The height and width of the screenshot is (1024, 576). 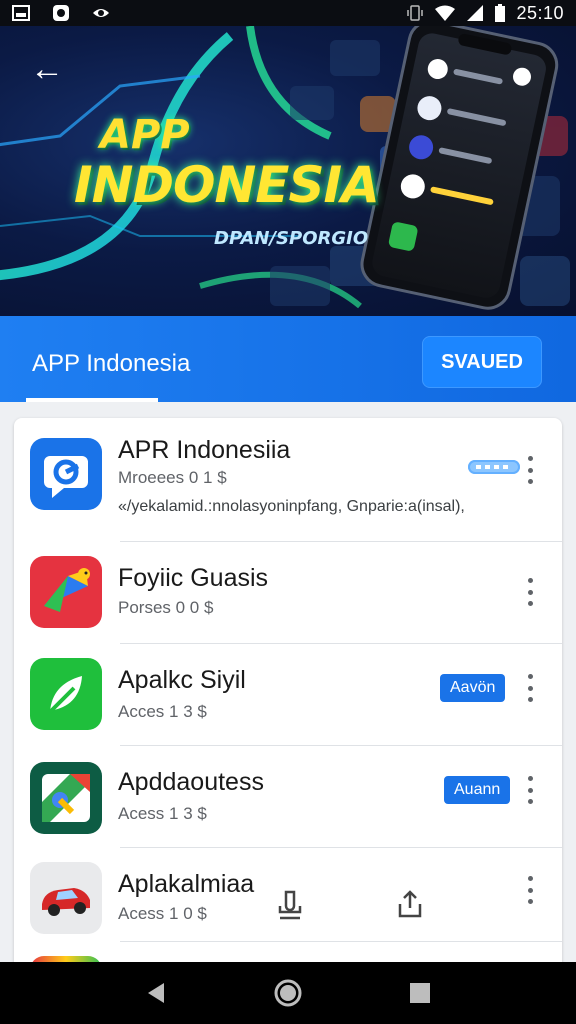 I want to click on app-name: Foyiic Guasis, so click(x=193, y=578).